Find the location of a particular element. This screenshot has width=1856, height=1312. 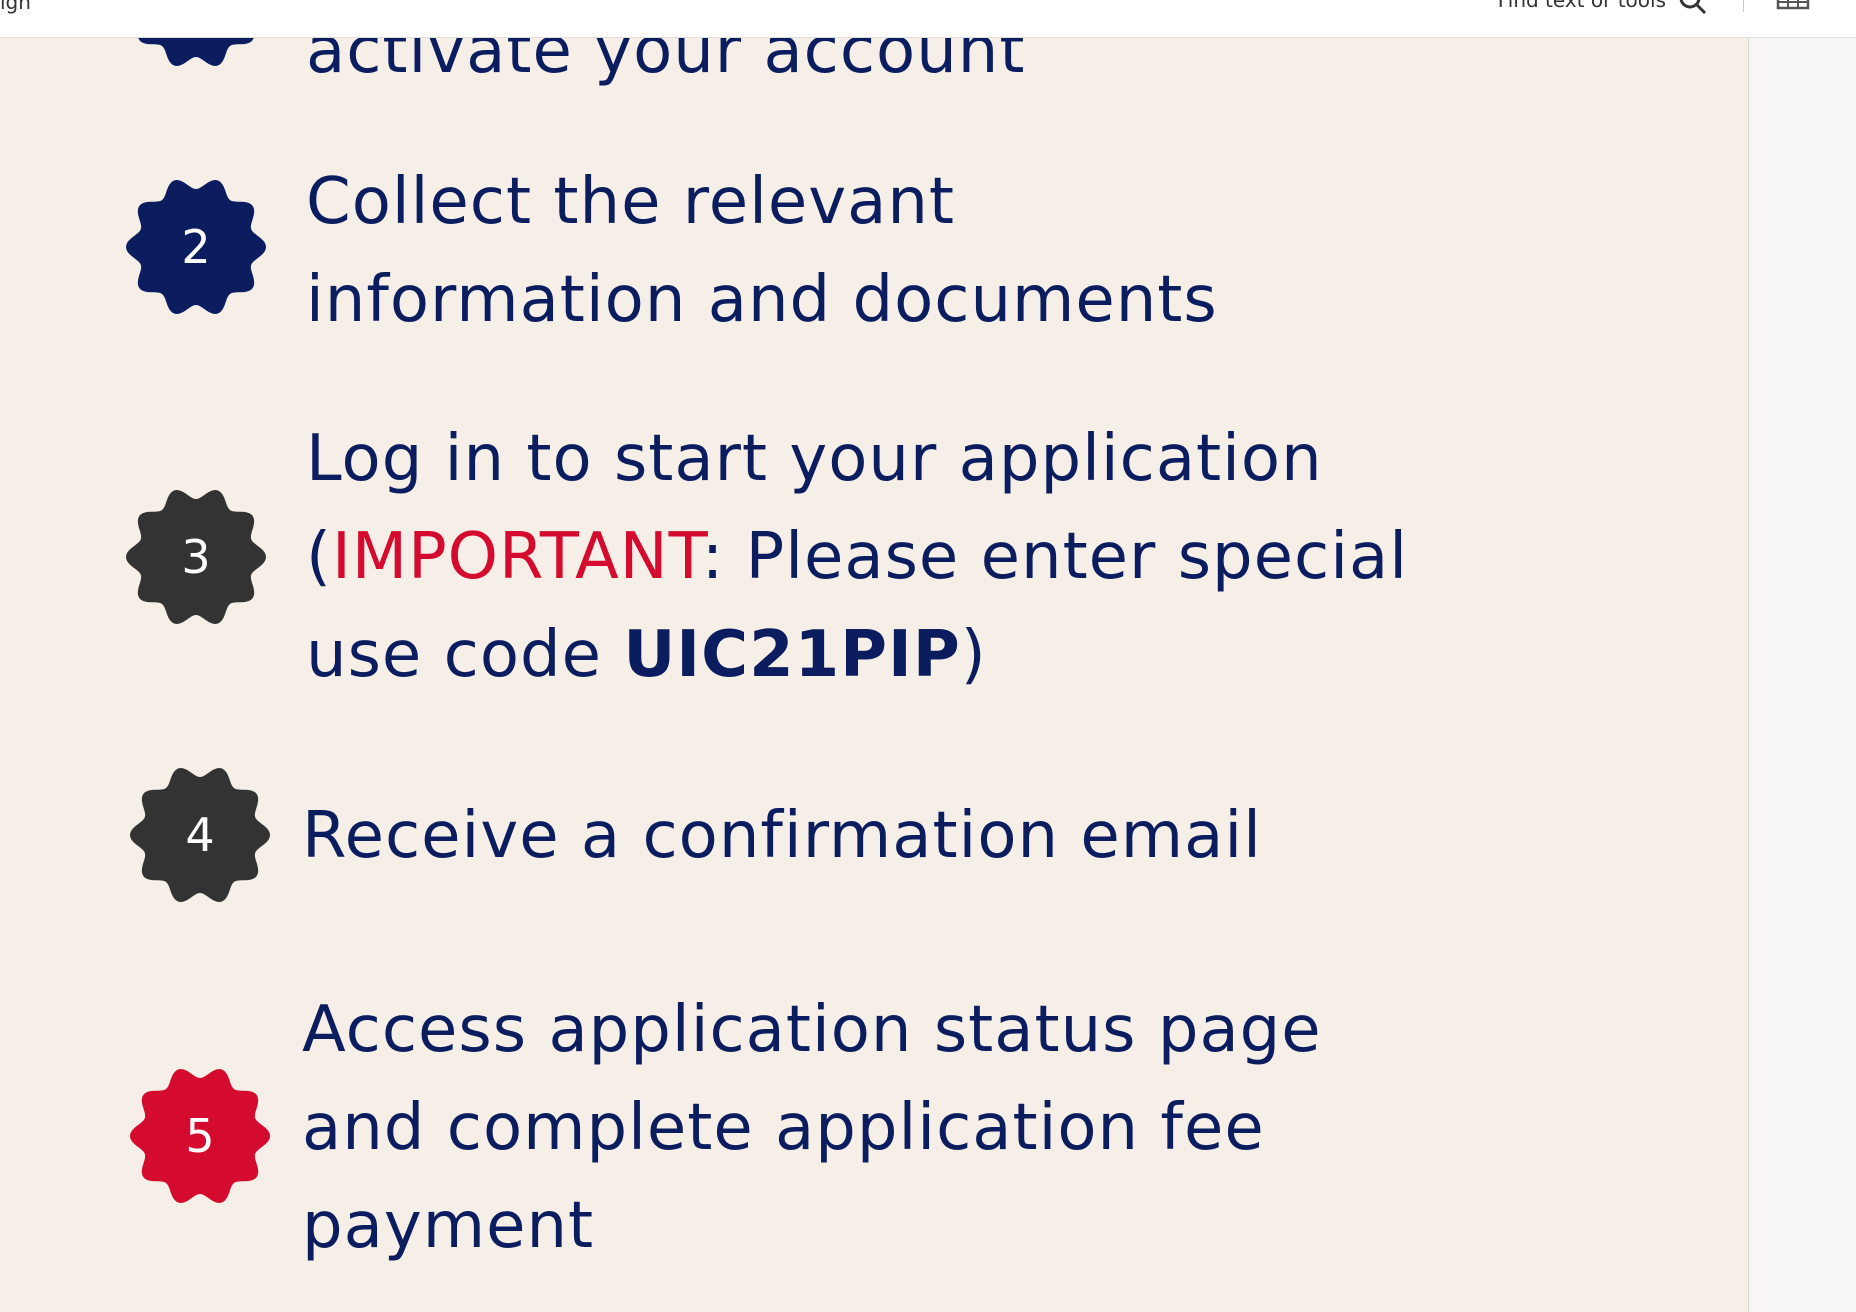

step-3-line-2: (IMPORTANT: Please enter special is located at coordinates (857, 557).